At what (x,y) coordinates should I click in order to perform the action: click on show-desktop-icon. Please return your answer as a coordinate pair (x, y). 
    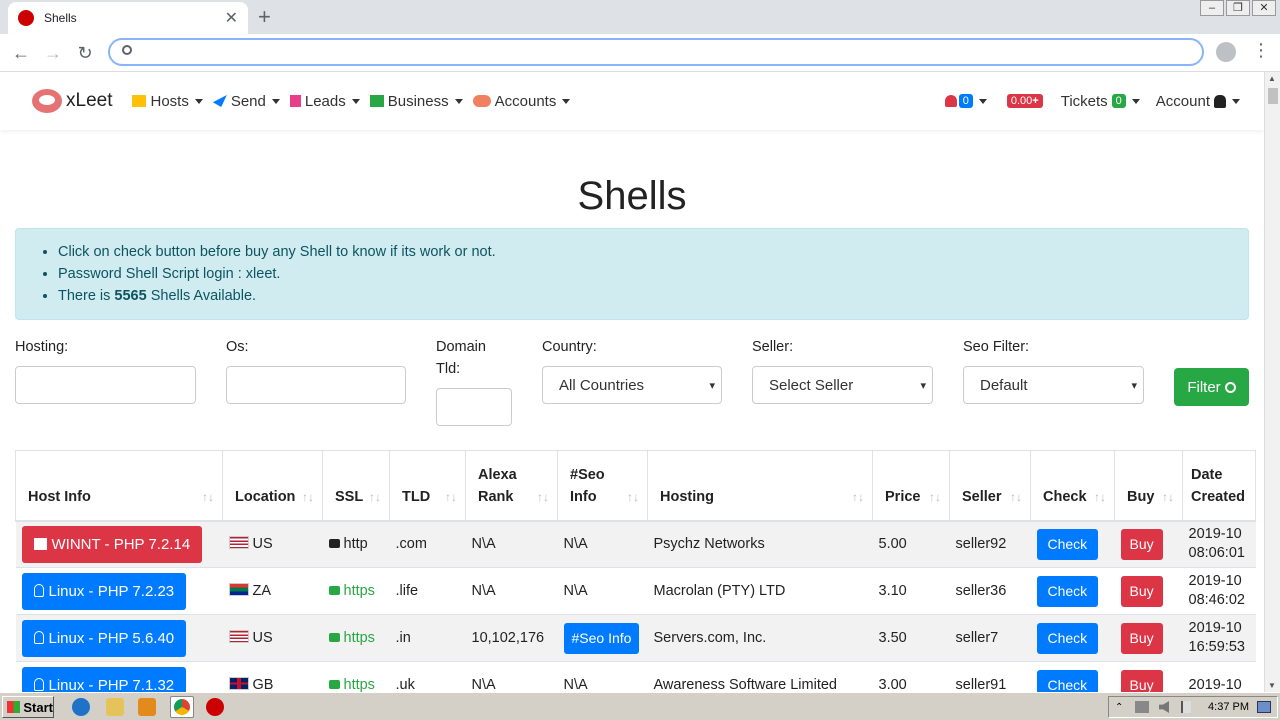
    Looking at the image, I should click on (1264, 707).